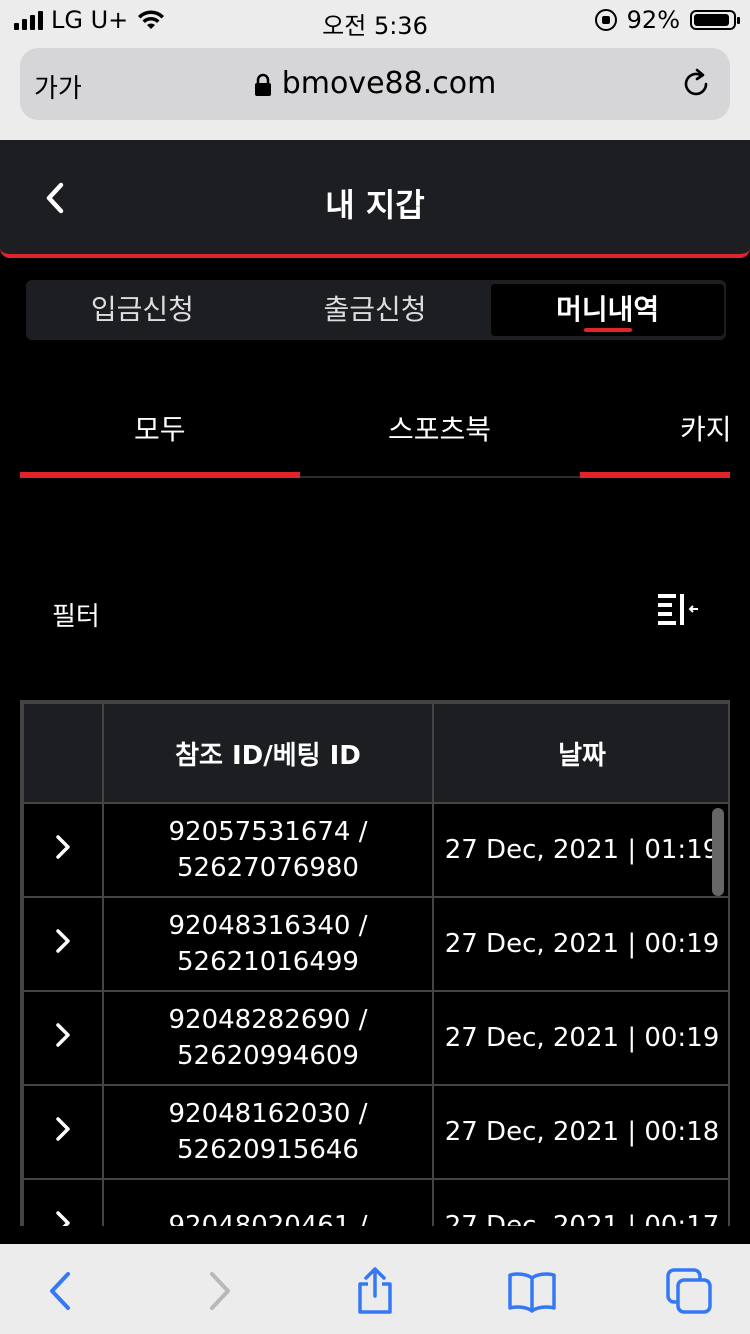 This screenshot has height=1334, width=750. What do you see at coordinates (605, 20) in the screenshot?
I see `orientation-lock-icon` at bounding box center [605, 20].